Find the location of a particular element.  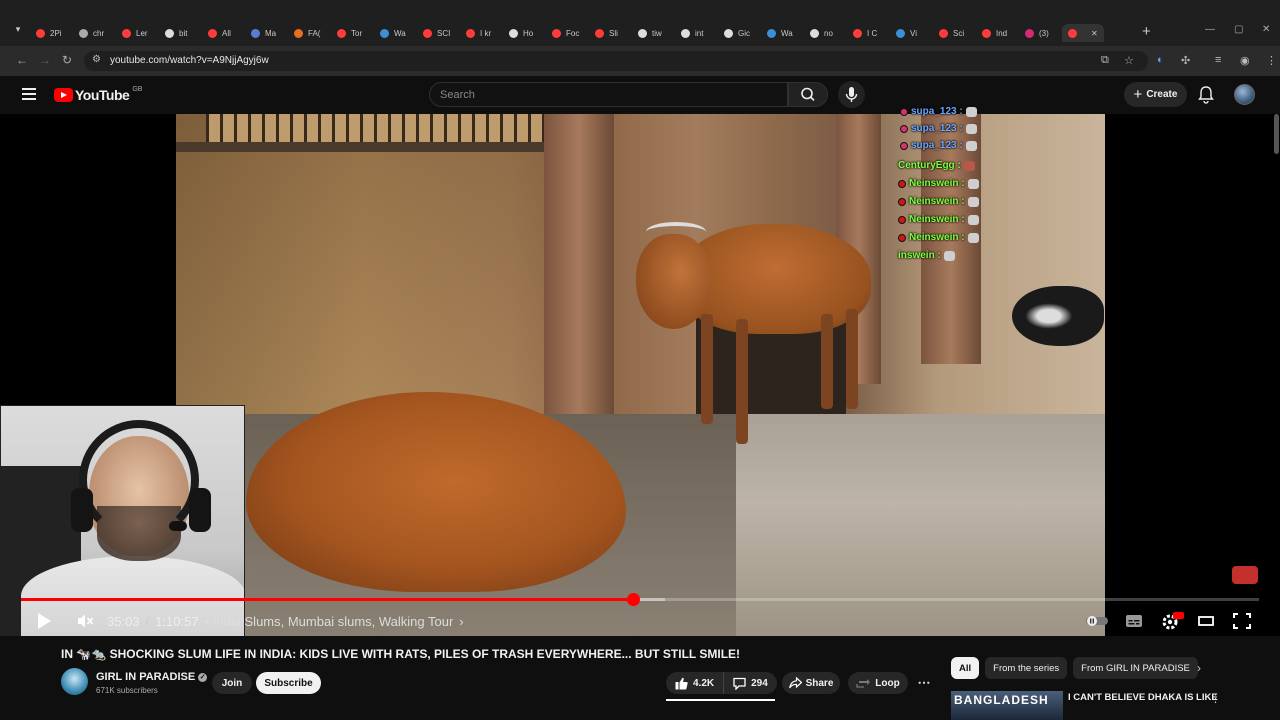

like-button: 4.2K is located at coordinates (695, 683).